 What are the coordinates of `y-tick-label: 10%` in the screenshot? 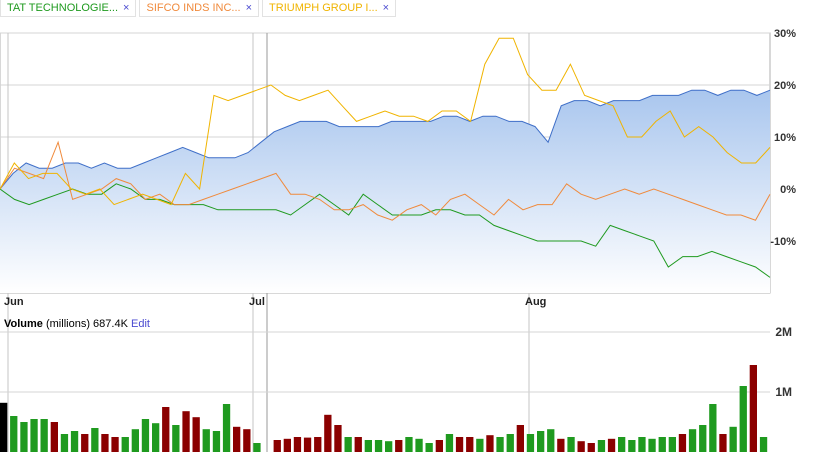 It's located at (785, 138).